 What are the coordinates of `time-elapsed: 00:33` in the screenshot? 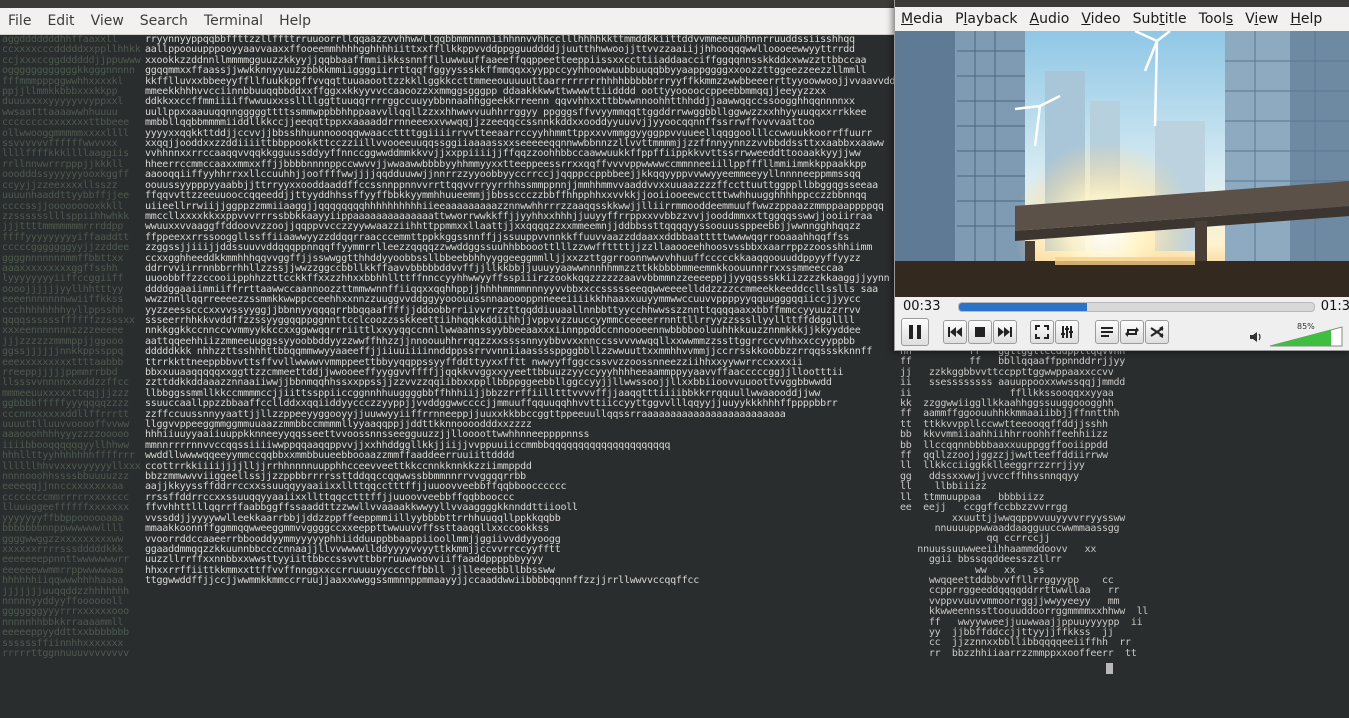 It's located at (921, 306).